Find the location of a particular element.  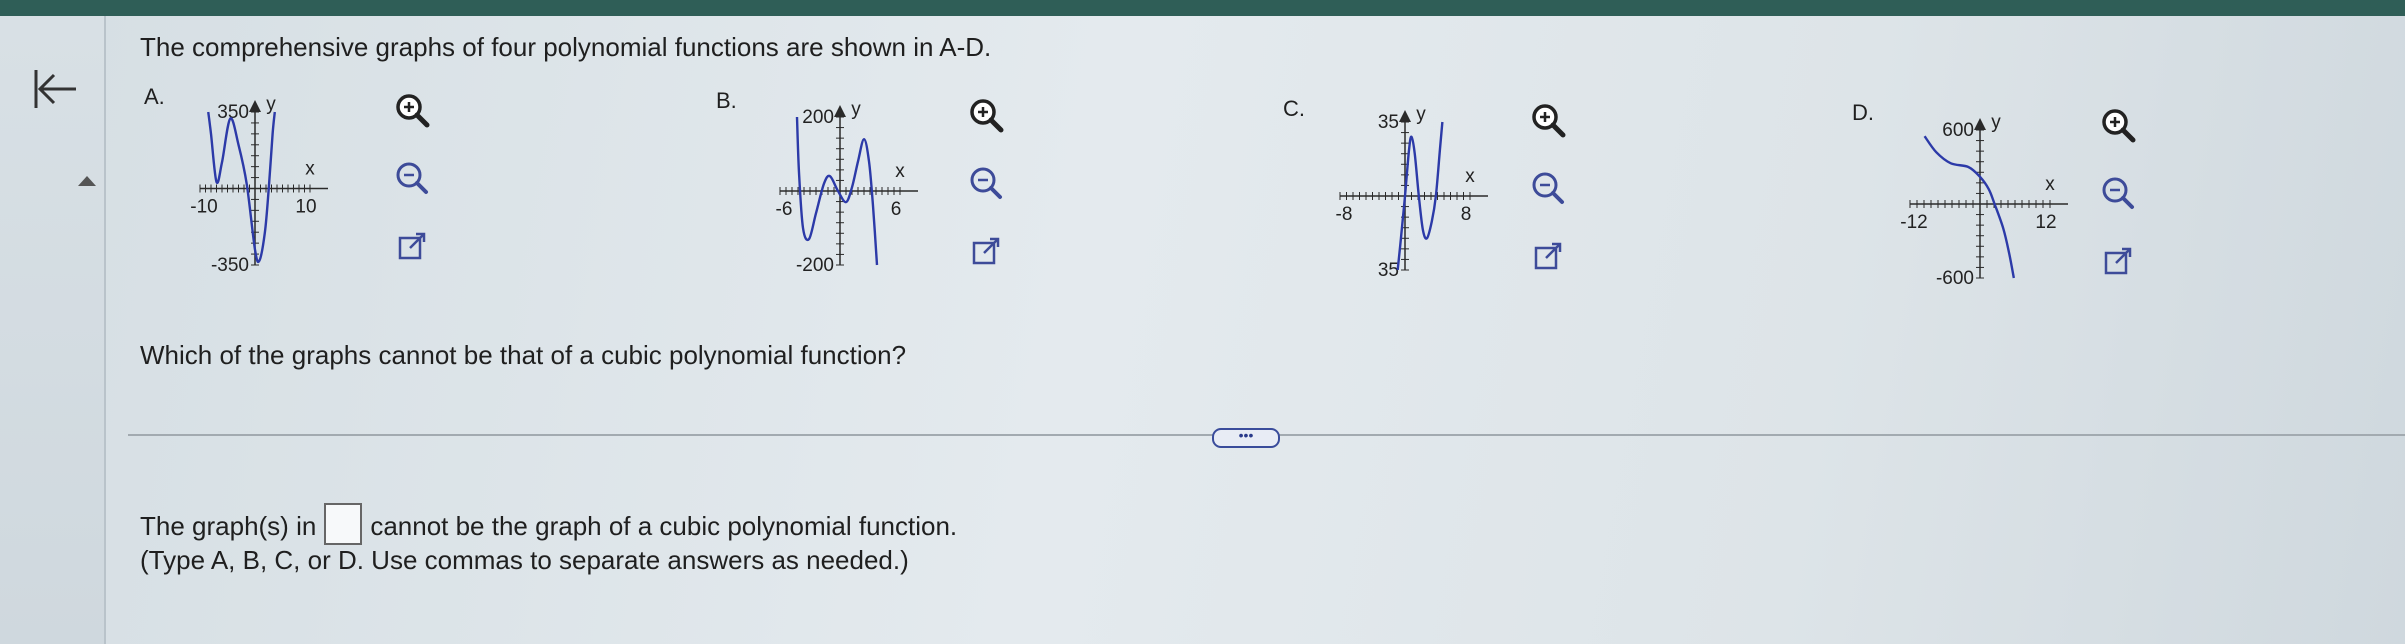

back-arrow-icon is located at coordinates (55, 89).